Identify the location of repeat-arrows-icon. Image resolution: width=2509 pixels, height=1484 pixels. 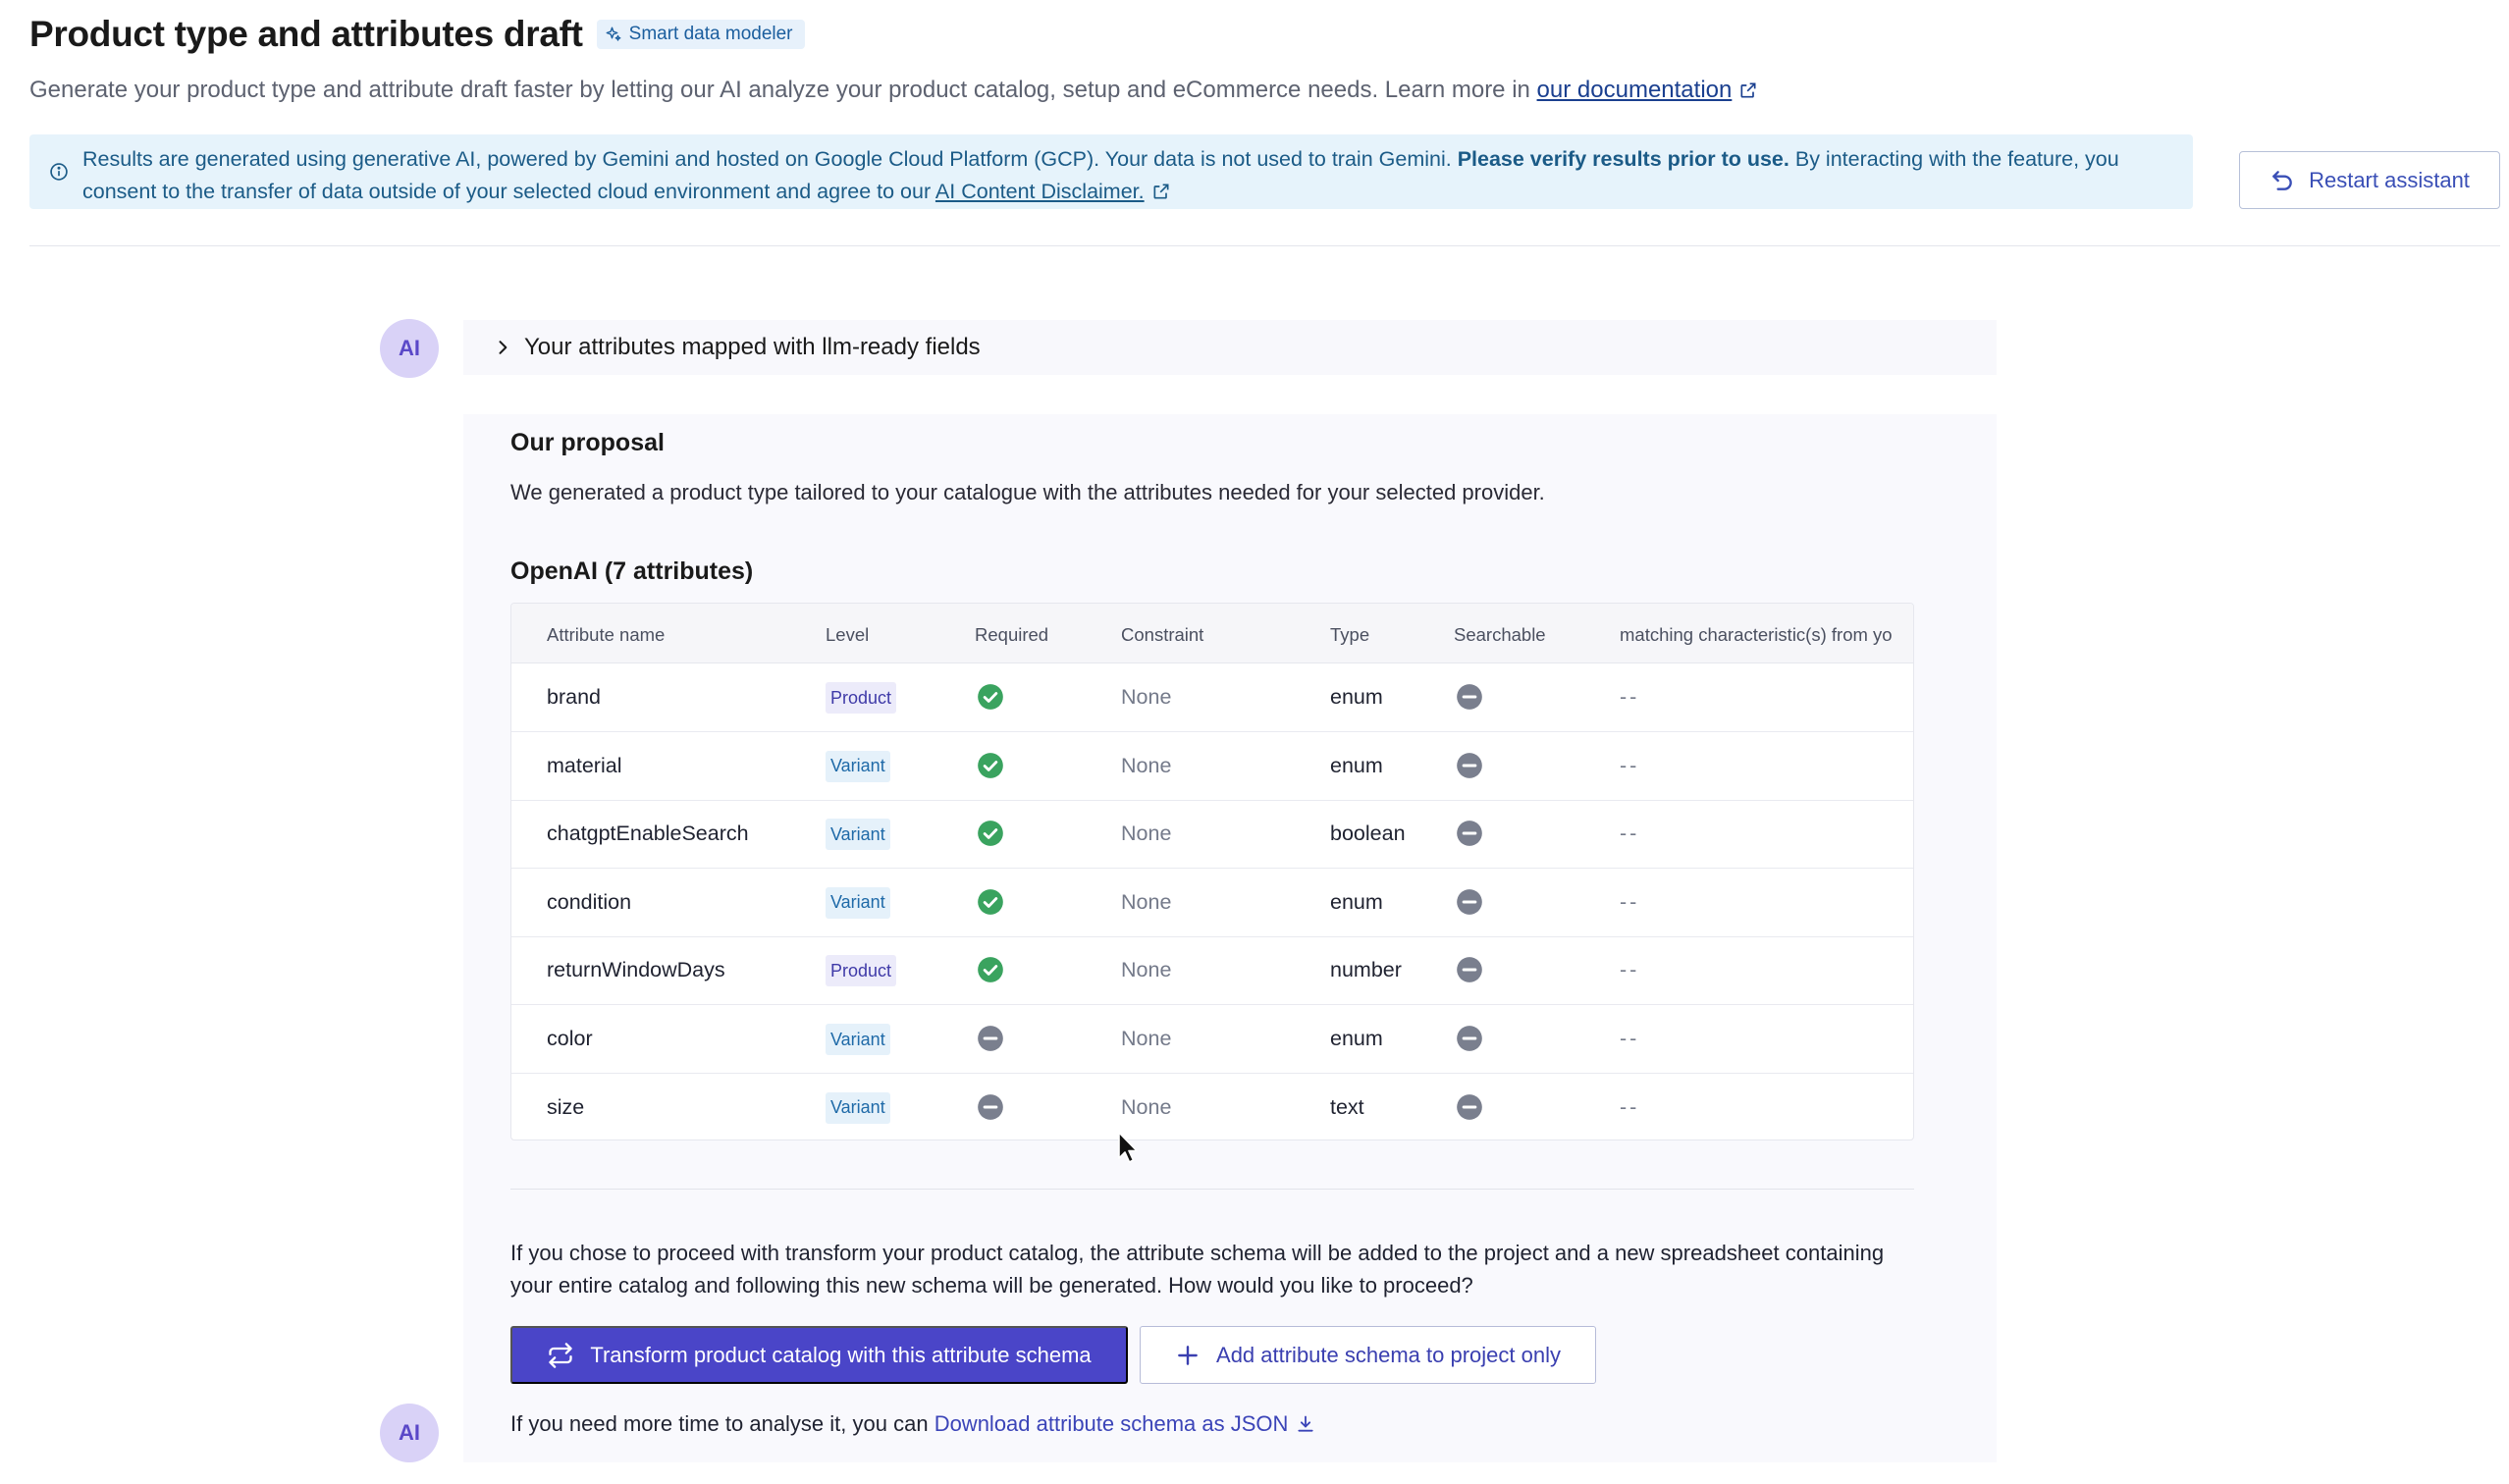
(561, 1355).